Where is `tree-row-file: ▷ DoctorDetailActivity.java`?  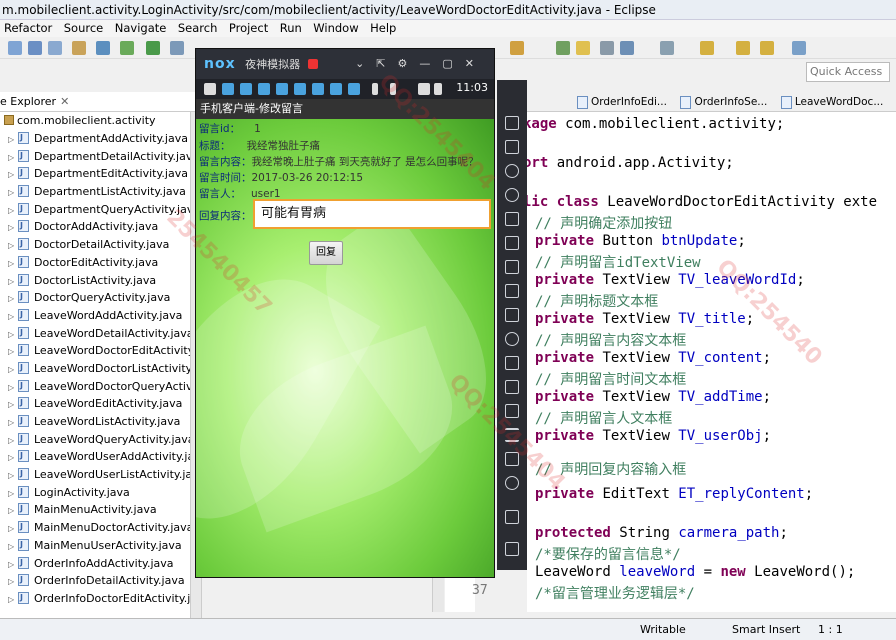 tree-row-file: ▷ DoctorDetailActivity.java is located at coordinates (100, 245).